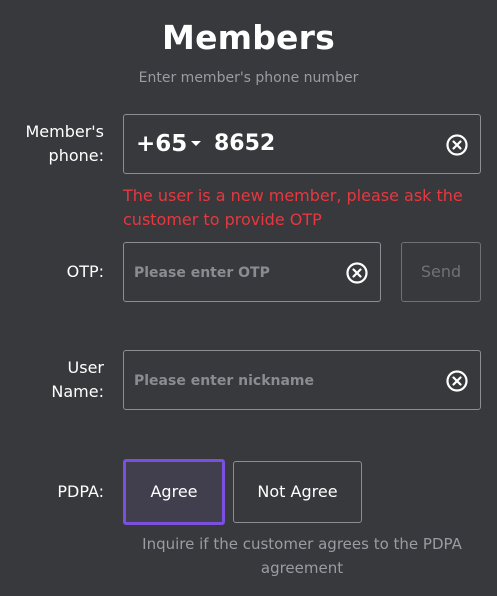 This screenshot has width=497, height=596. Describe the element at coordinates (85, 367) in the screenshot. I see `username-label-line1: User` at that location.